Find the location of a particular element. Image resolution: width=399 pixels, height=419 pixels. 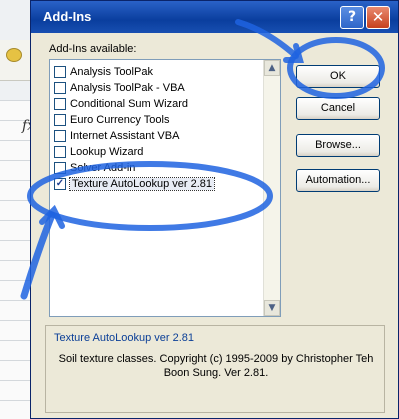

add-ins-available-label: Add-Ins available: is located at coordinates (93, 49).